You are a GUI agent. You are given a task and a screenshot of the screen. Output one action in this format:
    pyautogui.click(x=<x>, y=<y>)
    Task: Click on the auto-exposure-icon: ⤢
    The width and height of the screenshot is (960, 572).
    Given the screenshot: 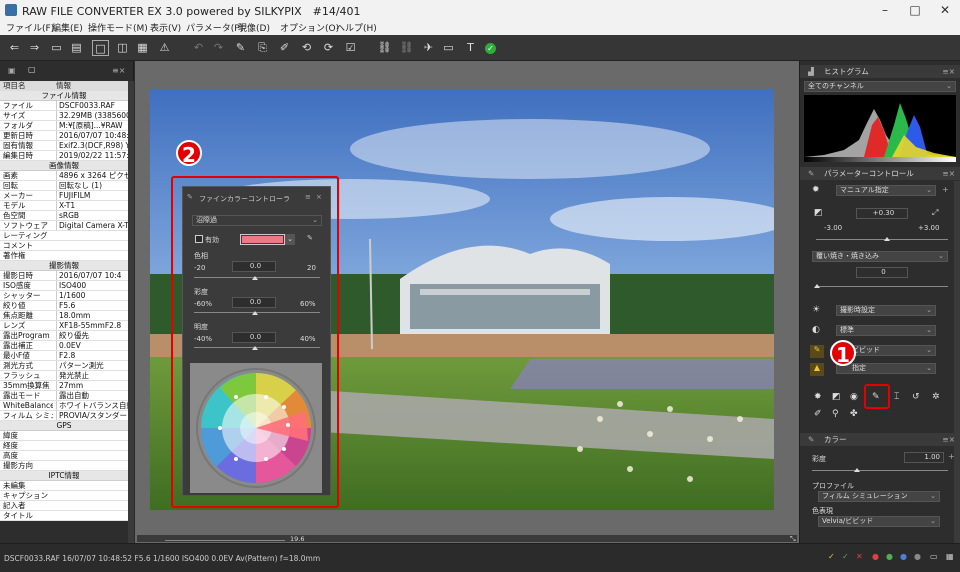 What is the action you would take?
    pyautogui.click(x=935, y=213)
    